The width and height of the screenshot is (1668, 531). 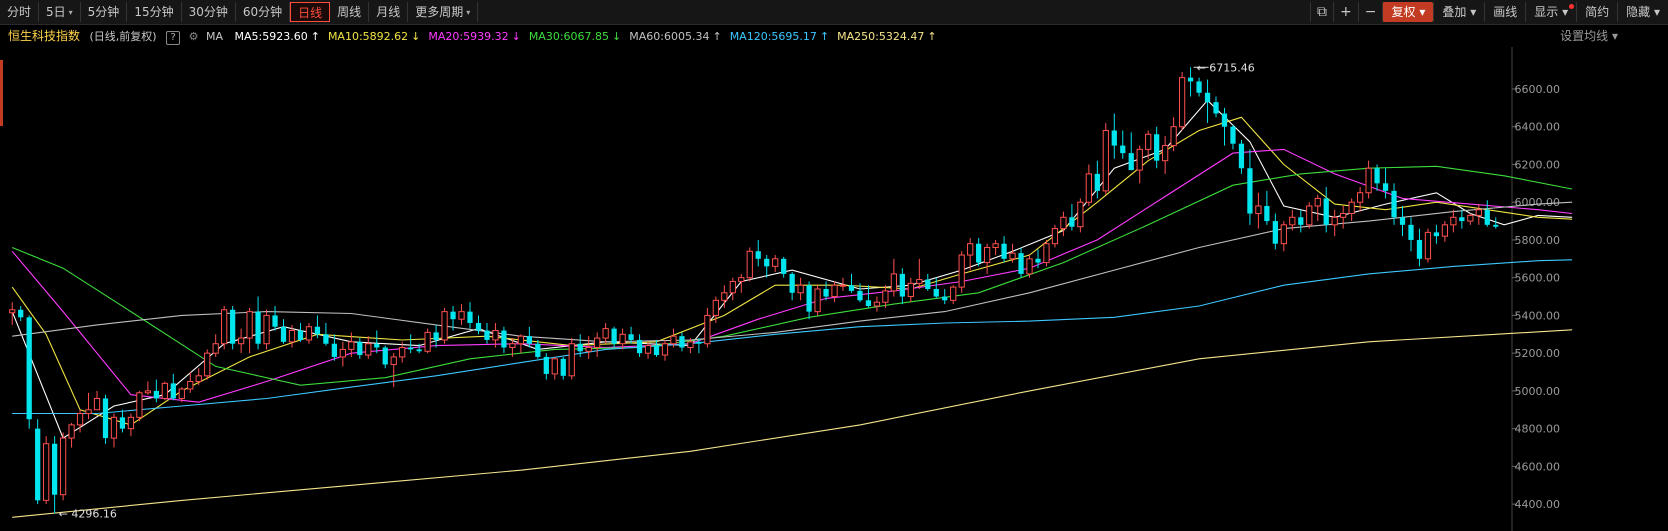 What do you see at coordinates (1642, 12) in the screenshot?
I see `hide-button: 隐藏 ▾` at bounding box center [1642, 12].